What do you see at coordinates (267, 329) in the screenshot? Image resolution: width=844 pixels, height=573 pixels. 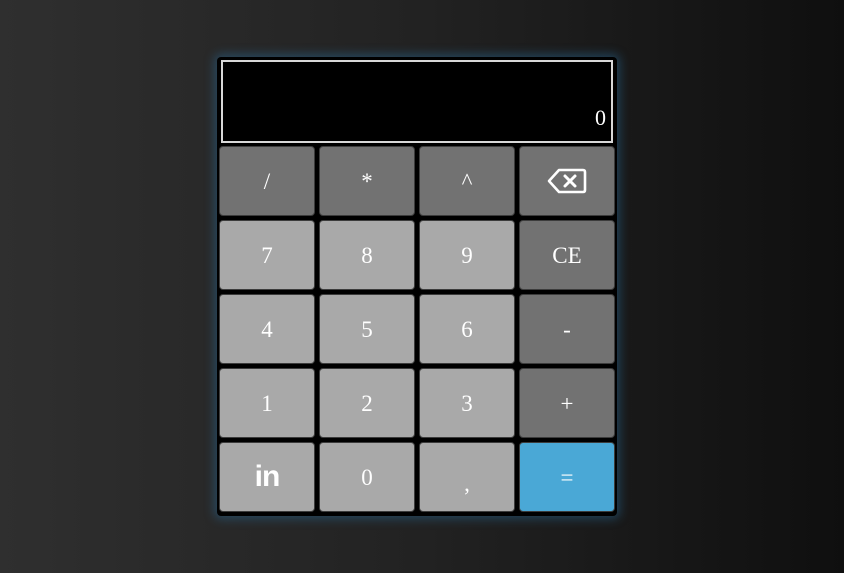 I see `four-button: 4` at bounding box center [267, 329].